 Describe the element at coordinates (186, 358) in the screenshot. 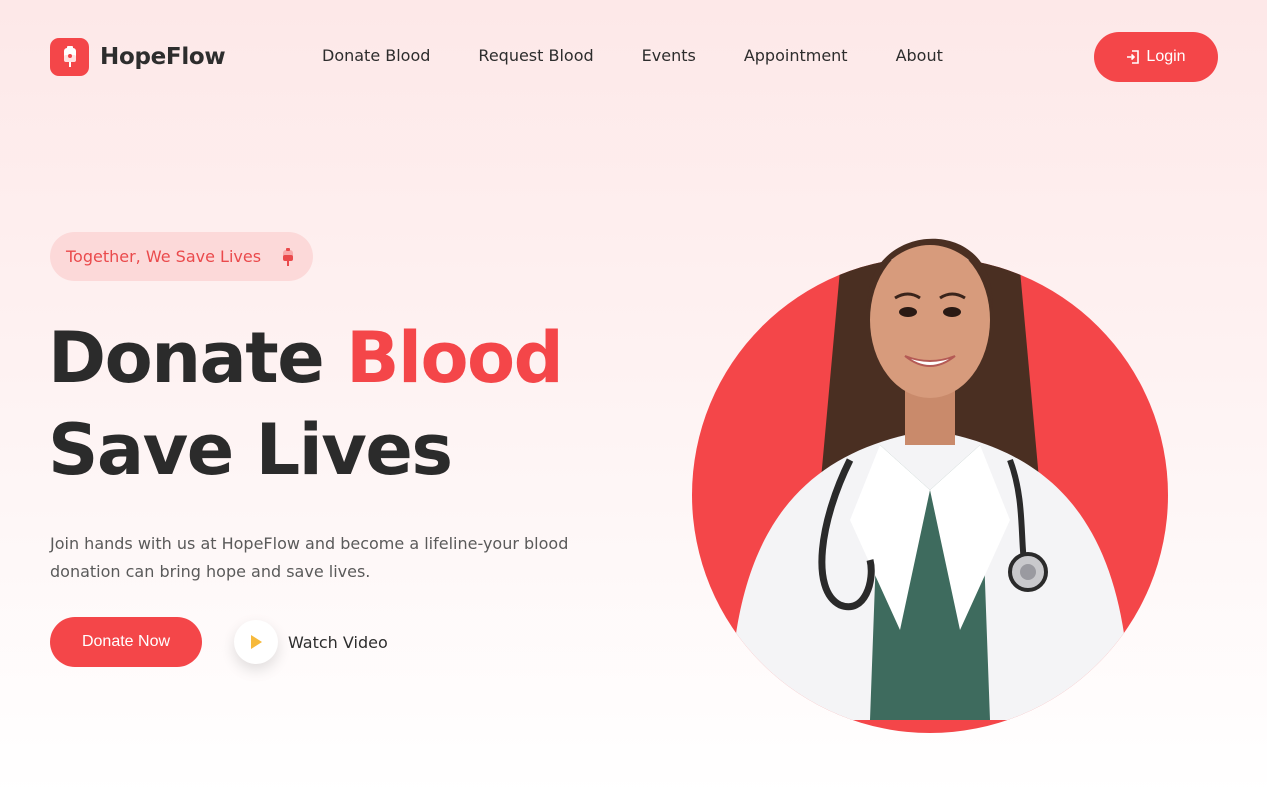

I see `headline-word-donate: Donate` at that location.